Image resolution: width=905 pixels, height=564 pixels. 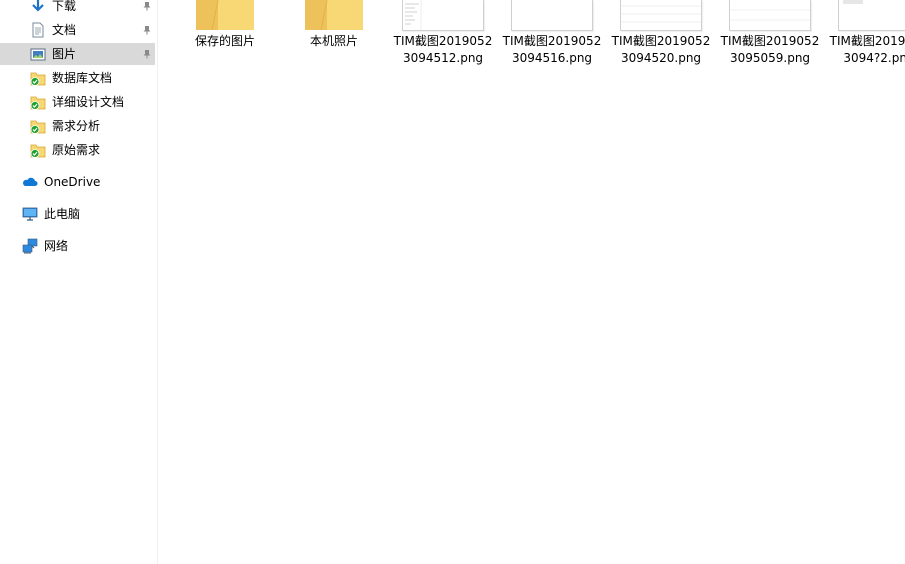 I want to click on nav-item-label: 详细设计文档, so click(x=88, y=102).